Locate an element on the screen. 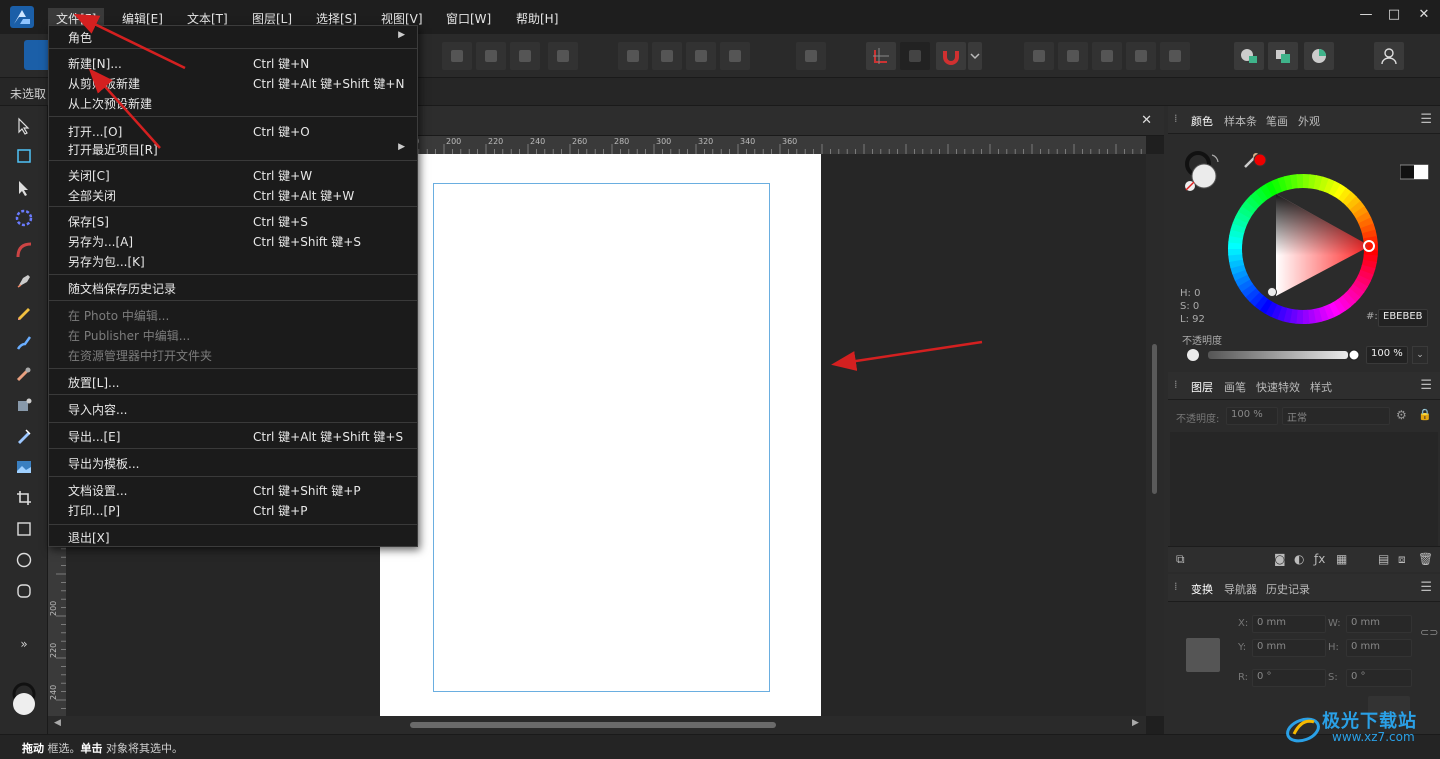  transparency-tool-icon is located at coordinates (24, 436).